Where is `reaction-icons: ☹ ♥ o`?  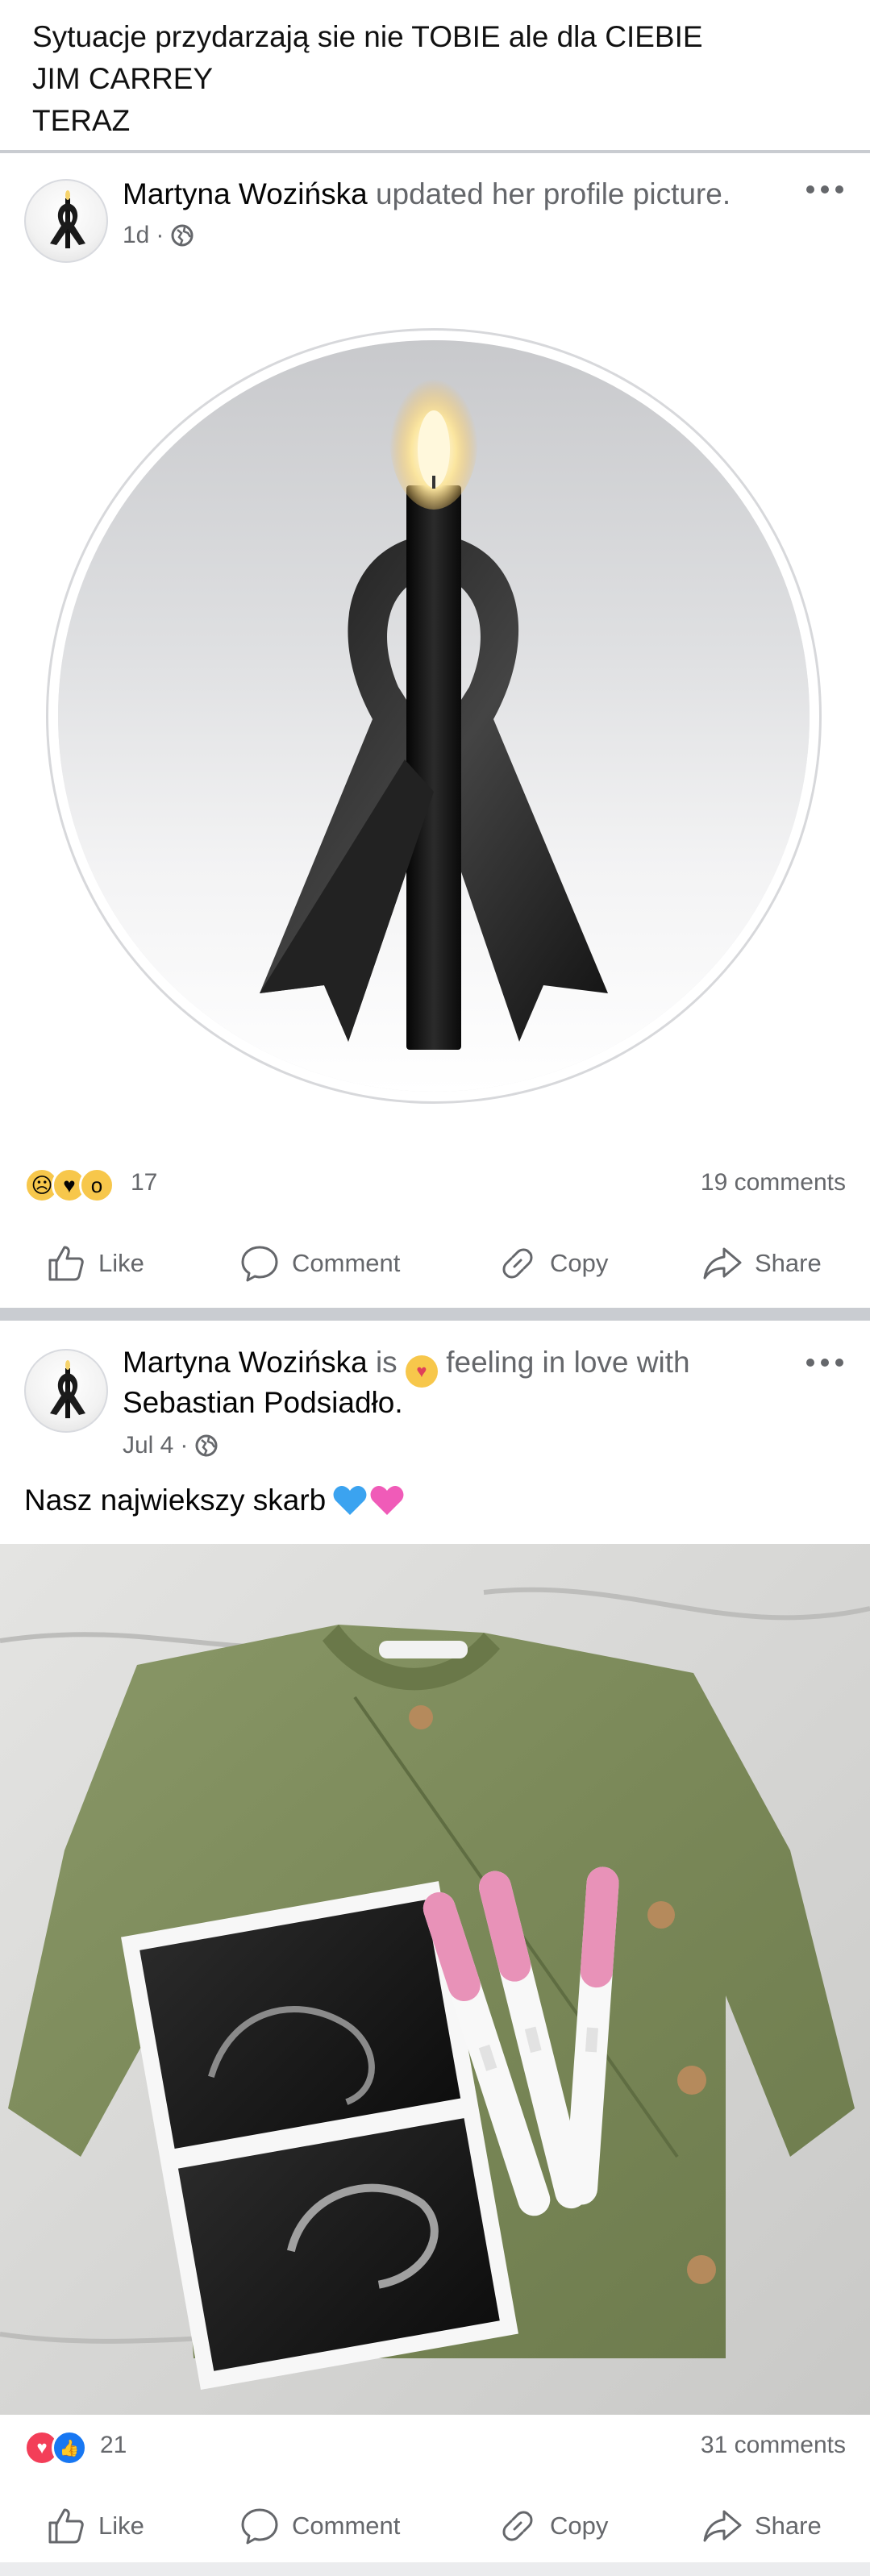
reaction-icons: ☹ ♥ o is located at coordinates (69, 1185).